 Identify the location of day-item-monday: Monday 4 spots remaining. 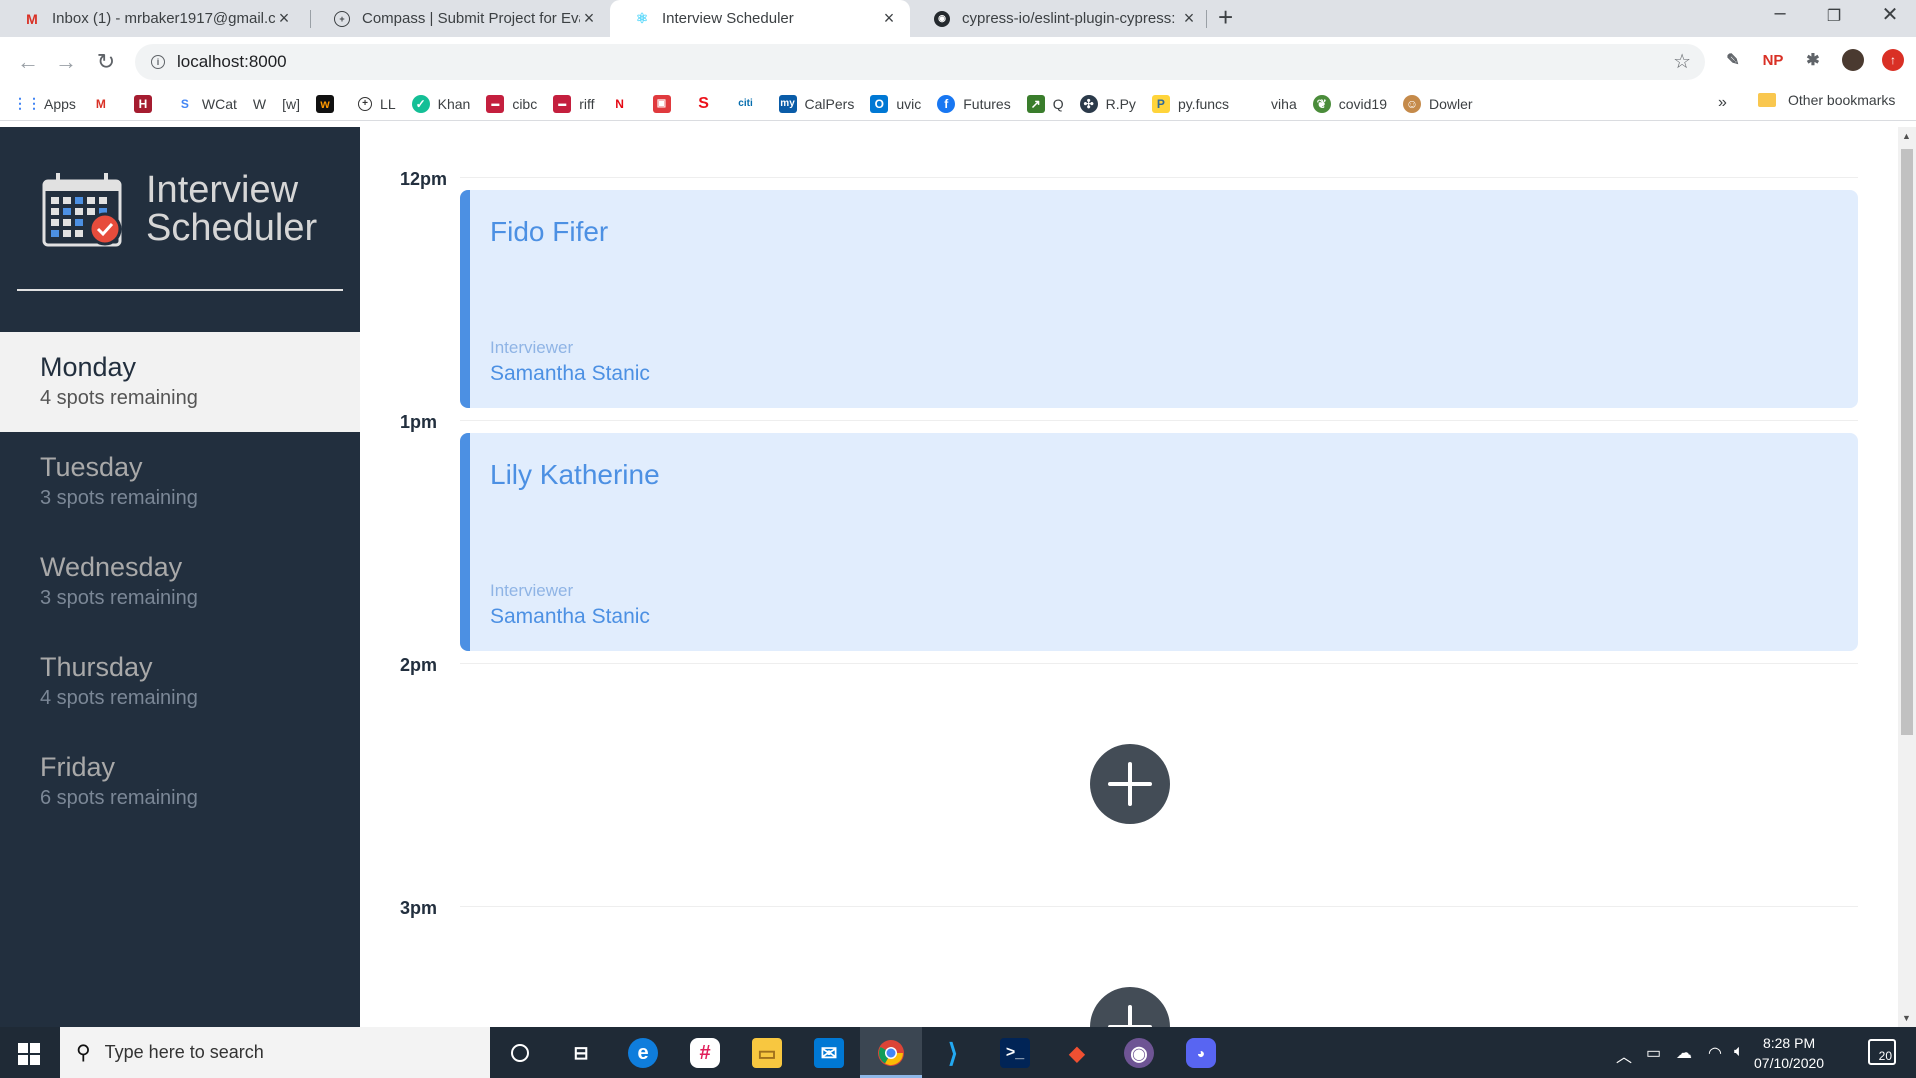
(180, 382).